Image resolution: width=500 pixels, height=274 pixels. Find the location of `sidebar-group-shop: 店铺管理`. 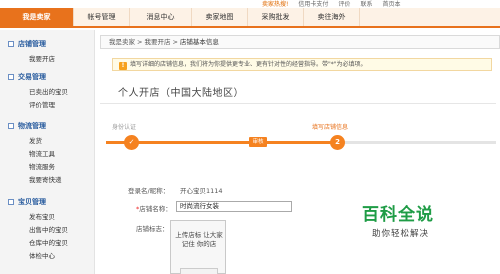

sidebar-group-shop: 店铺管理 is located at coordinates (27, 44).